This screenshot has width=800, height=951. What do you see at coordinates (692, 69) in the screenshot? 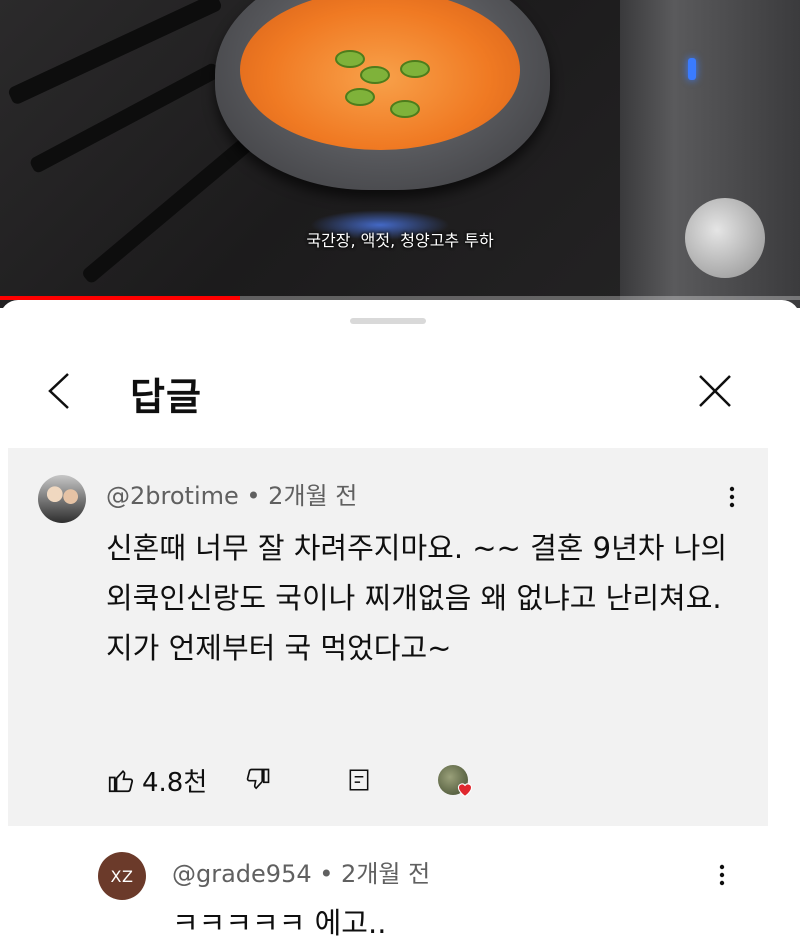
I see `stove-indicator-light` at bounding box center [692, 69].